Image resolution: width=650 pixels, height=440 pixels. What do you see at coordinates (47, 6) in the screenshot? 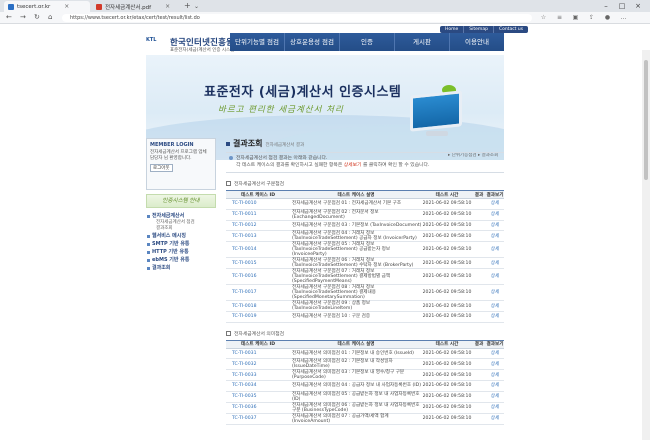
I see `browser-tab-1: tsecert.or.kr ×` at bounding box center [47, 6].